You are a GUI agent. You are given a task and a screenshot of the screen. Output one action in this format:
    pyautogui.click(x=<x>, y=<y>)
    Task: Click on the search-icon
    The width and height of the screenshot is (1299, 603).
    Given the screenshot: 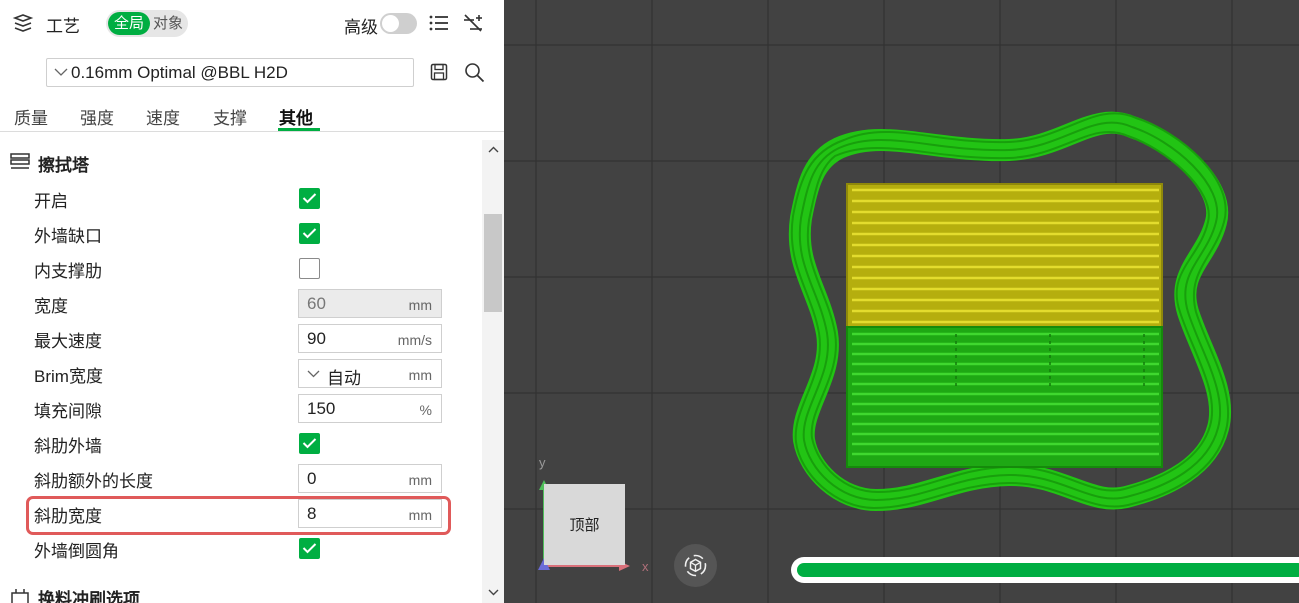 What is the action you would take?
    pyautogui.click(x=474, y=72)
    